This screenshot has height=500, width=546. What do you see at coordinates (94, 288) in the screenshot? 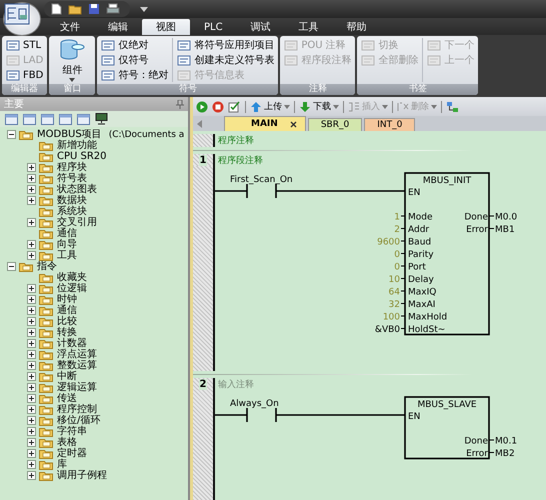
I see `tree-item: 位逻辑` at bounding box center [94, 288].